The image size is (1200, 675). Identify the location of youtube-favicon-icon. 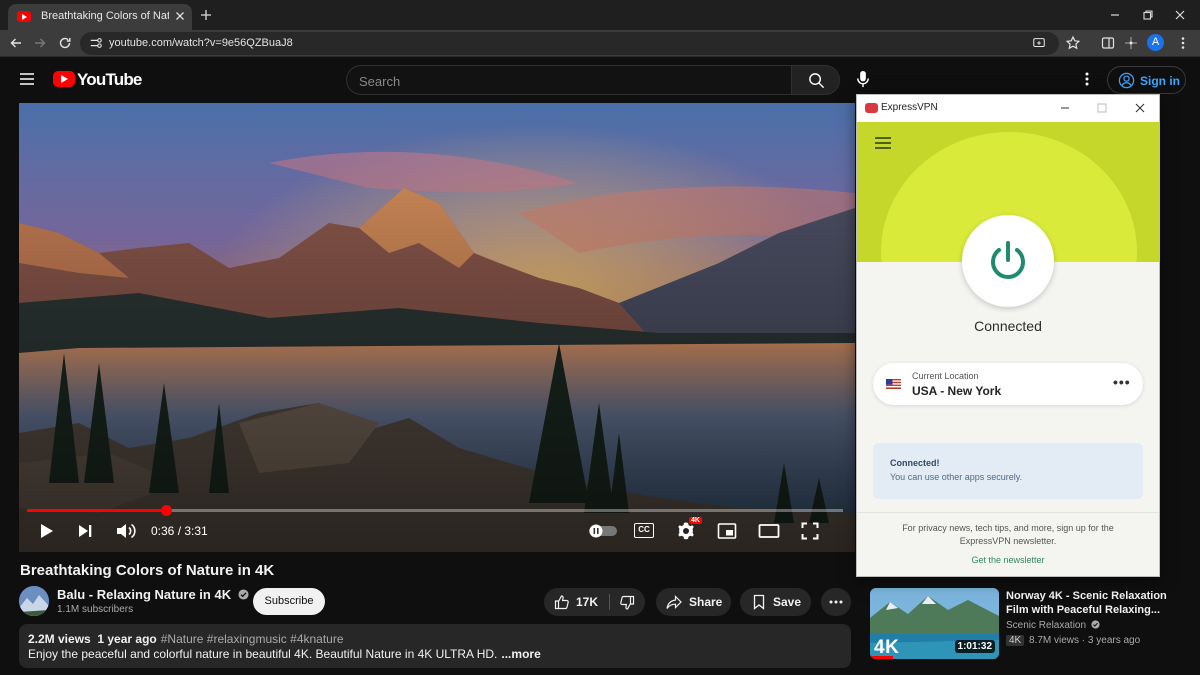
(24, 16).